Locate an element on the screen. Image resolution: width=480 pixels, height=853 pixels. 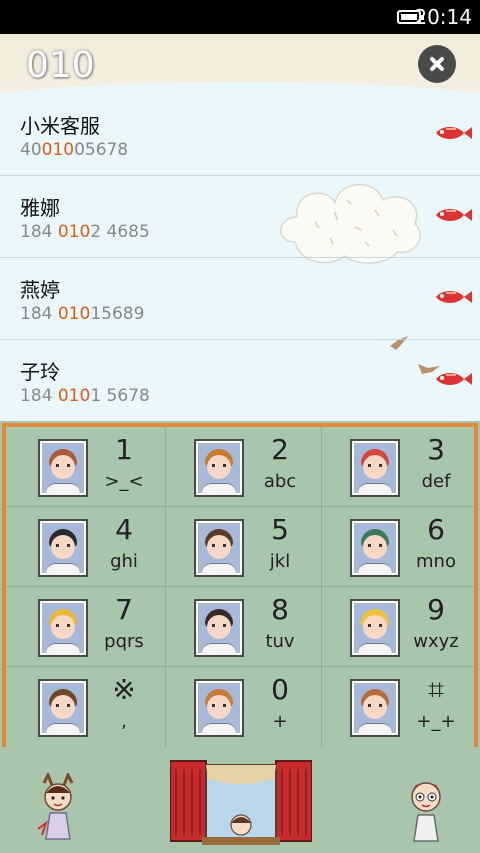
dial-input: 010 is located at coordinates (60, 65).